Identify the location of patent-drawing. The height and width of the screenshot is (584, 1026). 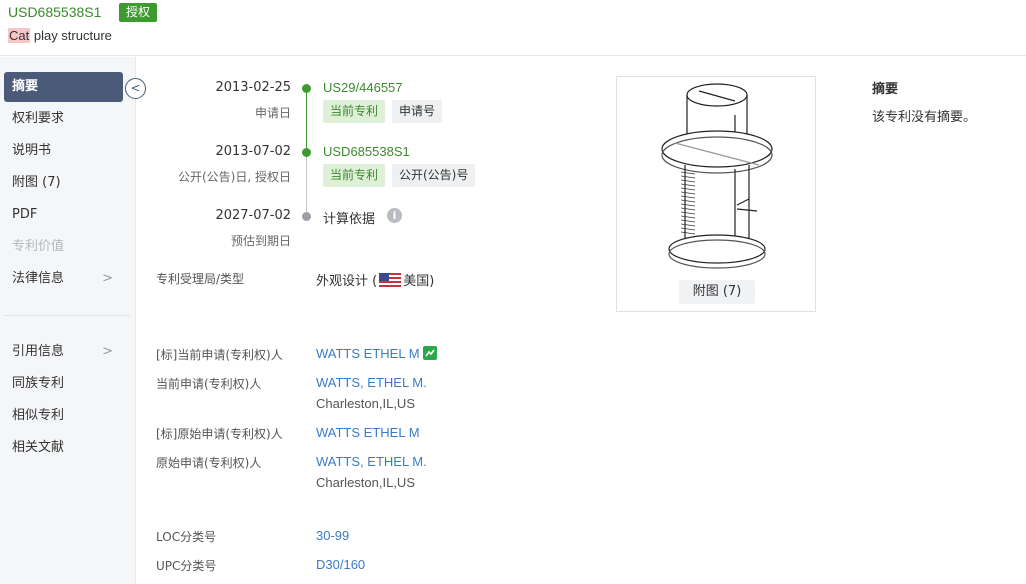
(717, 176).